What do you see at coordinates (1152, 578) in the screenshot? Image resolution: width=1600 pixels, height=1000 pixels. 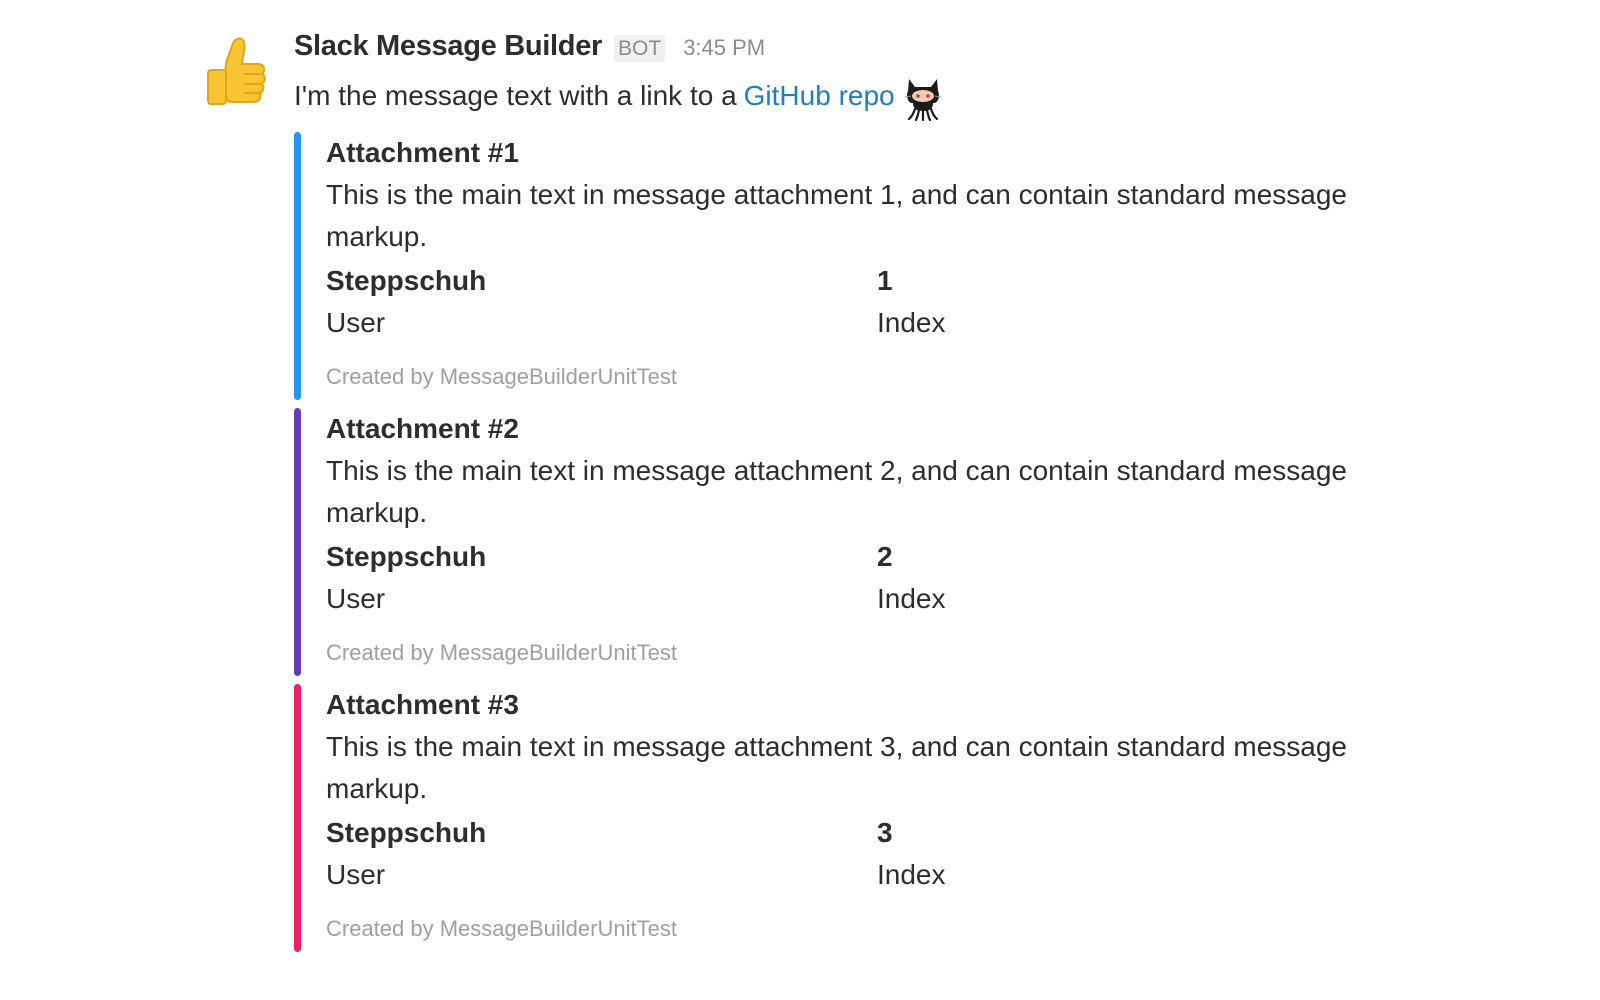 I see `attachment-field-index: 2 Index` at bounding box center [1152, 578].